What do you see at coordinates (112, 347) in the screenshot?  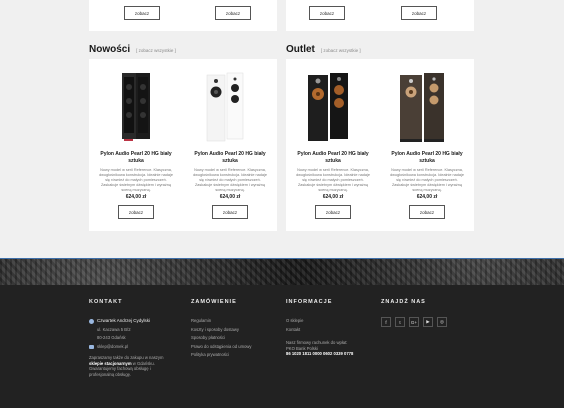 I see `contact-email: sklep@domek.pl` at bounding box center [112, 347].